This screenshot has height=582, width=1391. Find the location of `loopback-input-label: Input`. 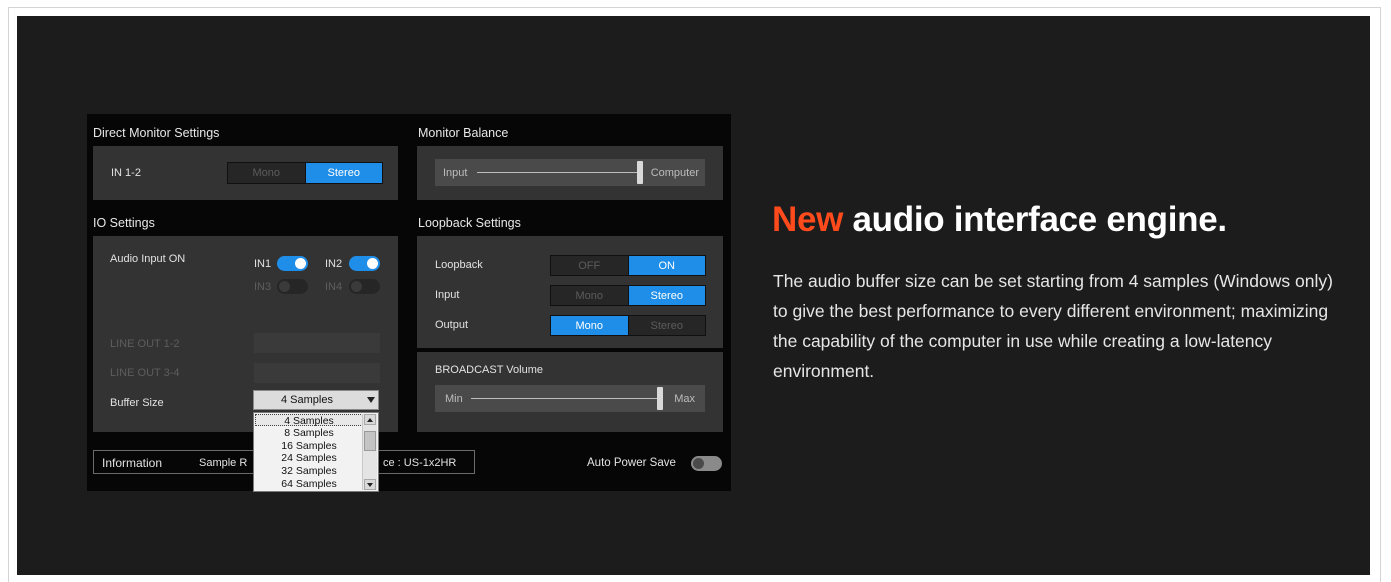

loopback-input-label: Input is located at coordinates (447, 295).